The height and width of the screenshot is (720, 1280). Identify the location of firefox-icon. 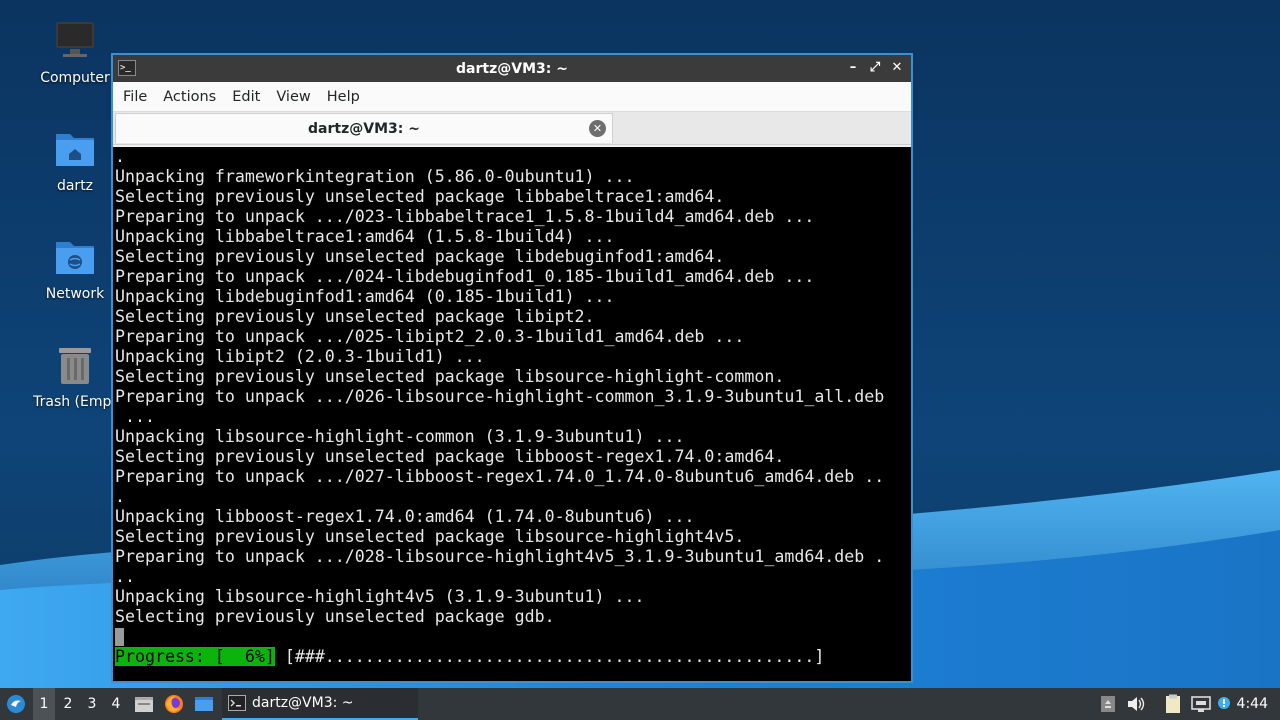
(174, 704).